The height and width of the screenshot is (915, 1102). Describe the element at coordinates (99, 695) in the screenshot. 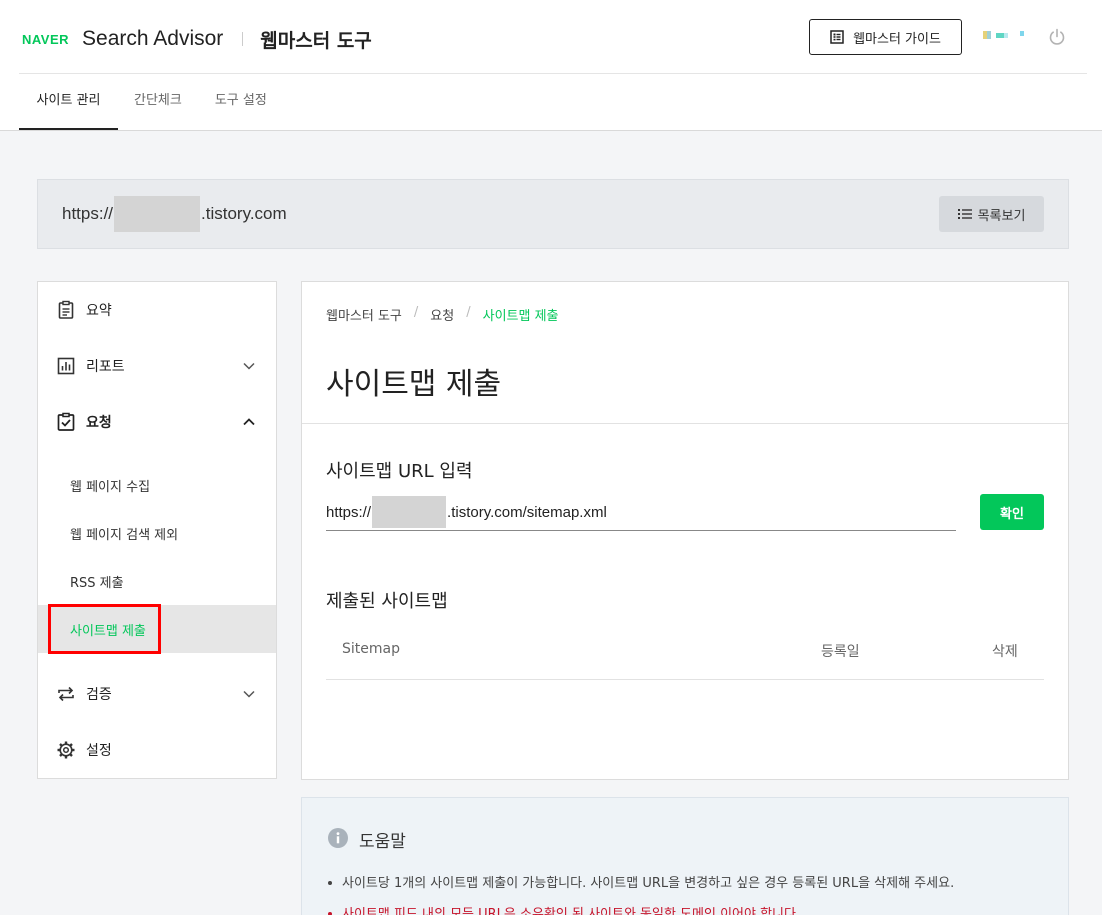

I see `sidebar-item-label: 검증` at that location.